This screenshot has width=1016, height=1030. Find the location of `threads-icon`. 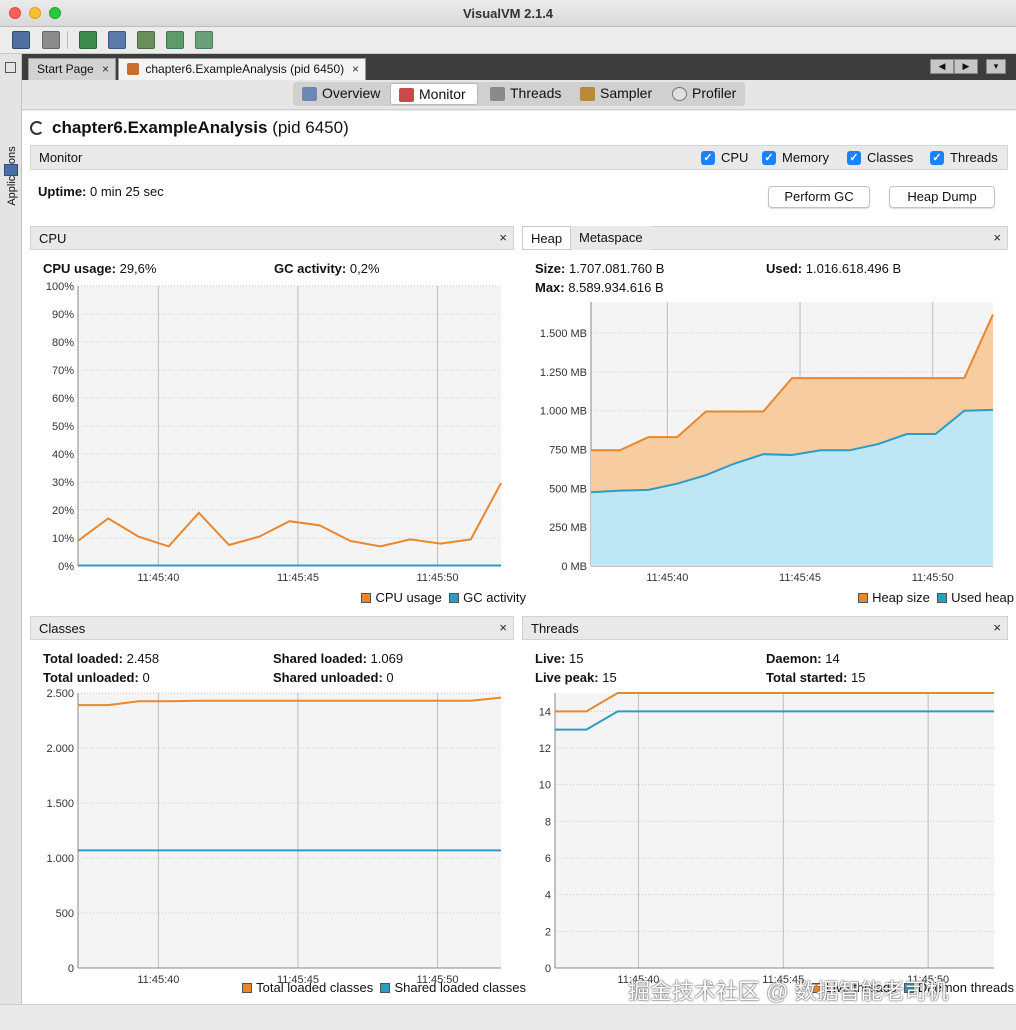

threads-icon is located at coordinates (497, 94).